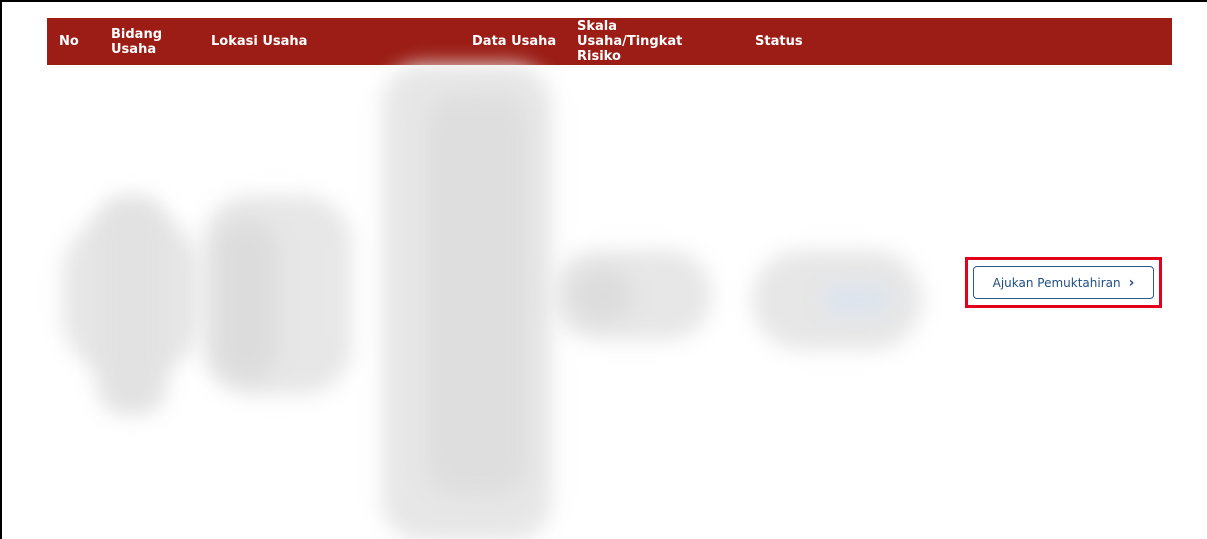  Describe the element at coordinates (259, 41) in the screenshot. I see `header-lokasi-usaha: Lokasi Usaha` at that location.